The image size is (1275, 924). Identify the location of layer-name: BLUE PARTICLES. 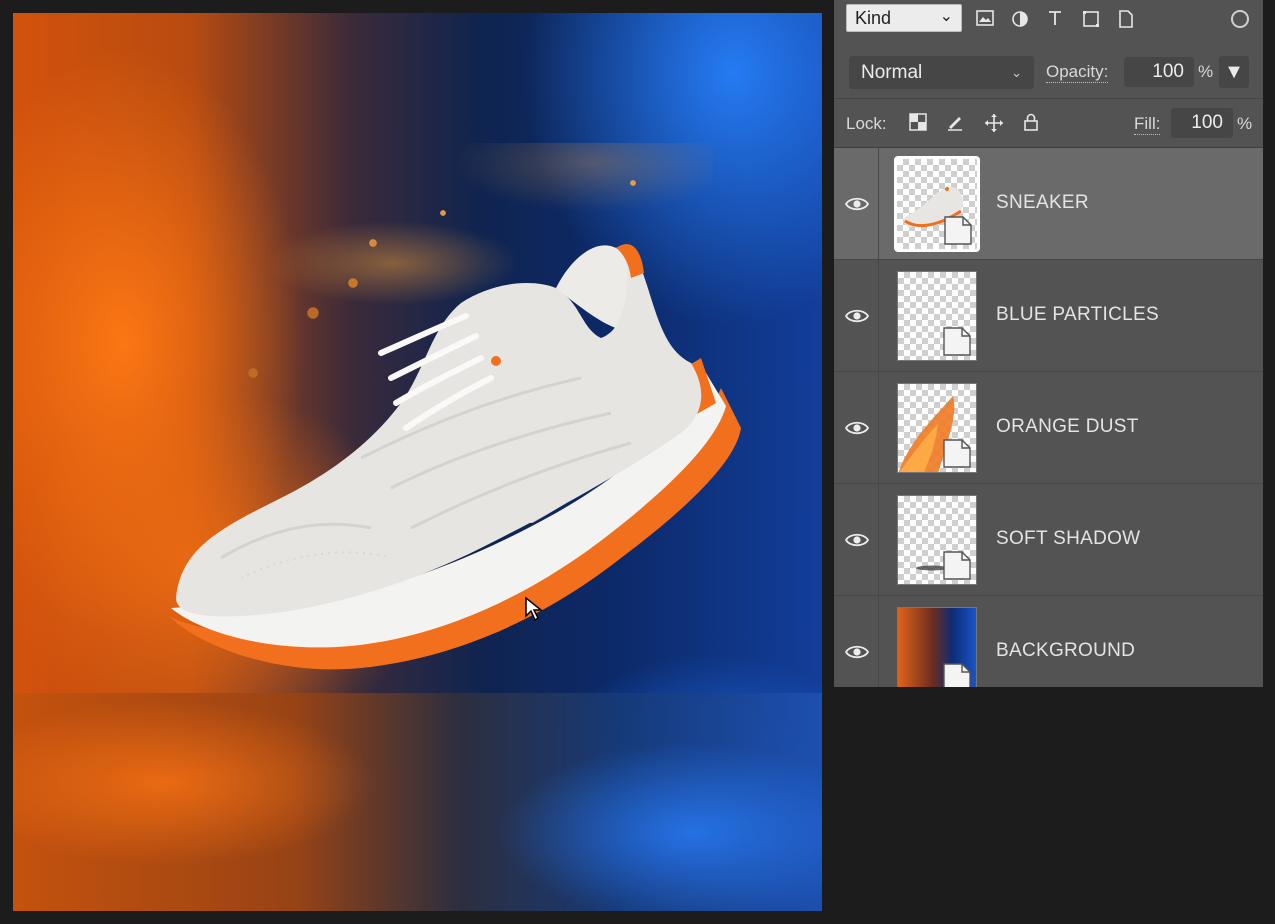
(1077, 314).